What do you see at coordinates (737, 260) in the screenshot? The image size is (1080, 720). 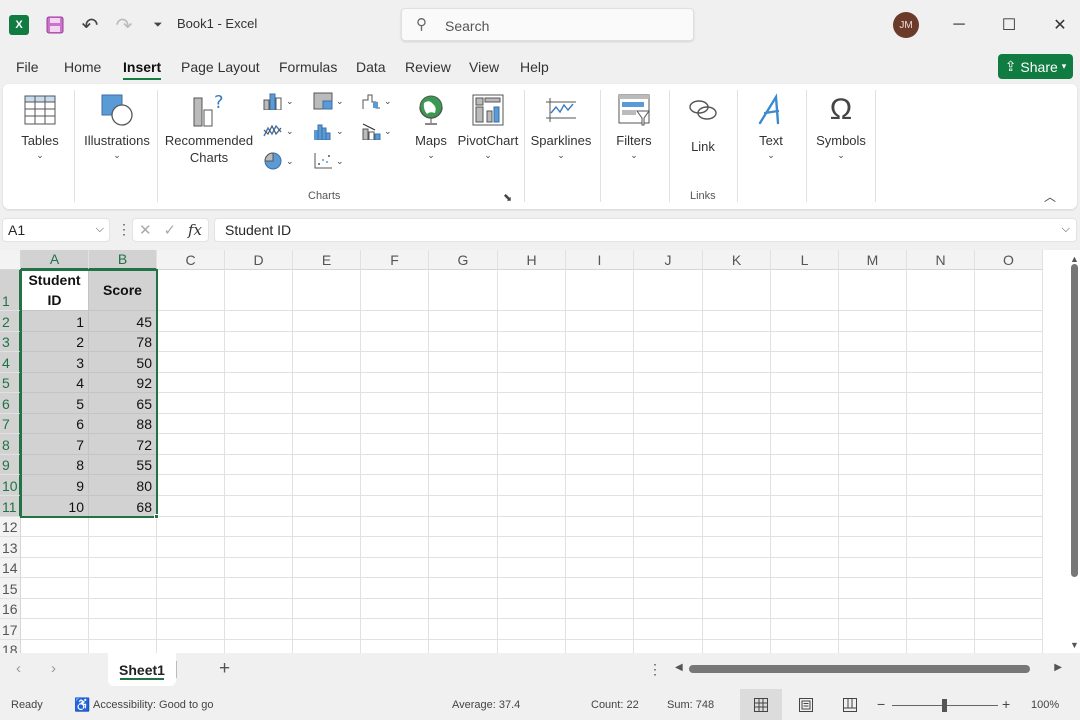 I see `column-header-k: K` at bounding box center [737, 260].